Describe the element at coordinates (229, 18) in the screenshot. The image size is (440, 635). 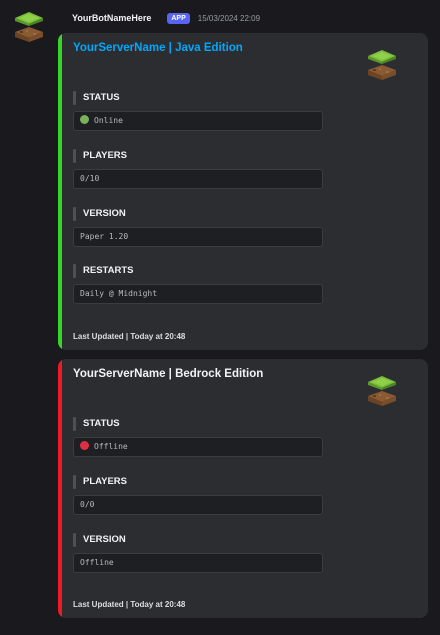
I see `message-timestamp: 15/03/2024 22:09` at that location.